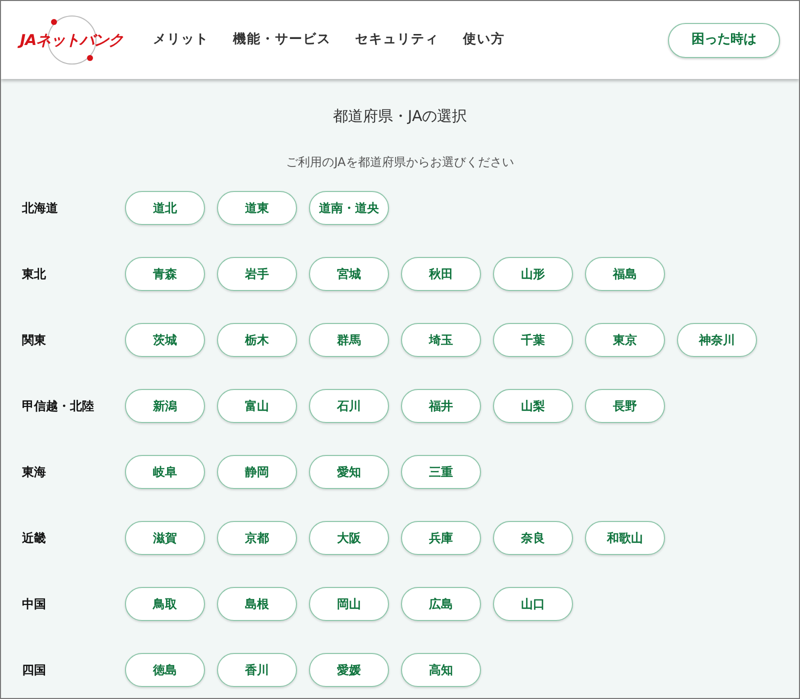 The height and width of the screenshot is (699, 800). Describe the element at coordinates (441, 405) in the screenshot. I see `prefecture-button: 福井` at that location.